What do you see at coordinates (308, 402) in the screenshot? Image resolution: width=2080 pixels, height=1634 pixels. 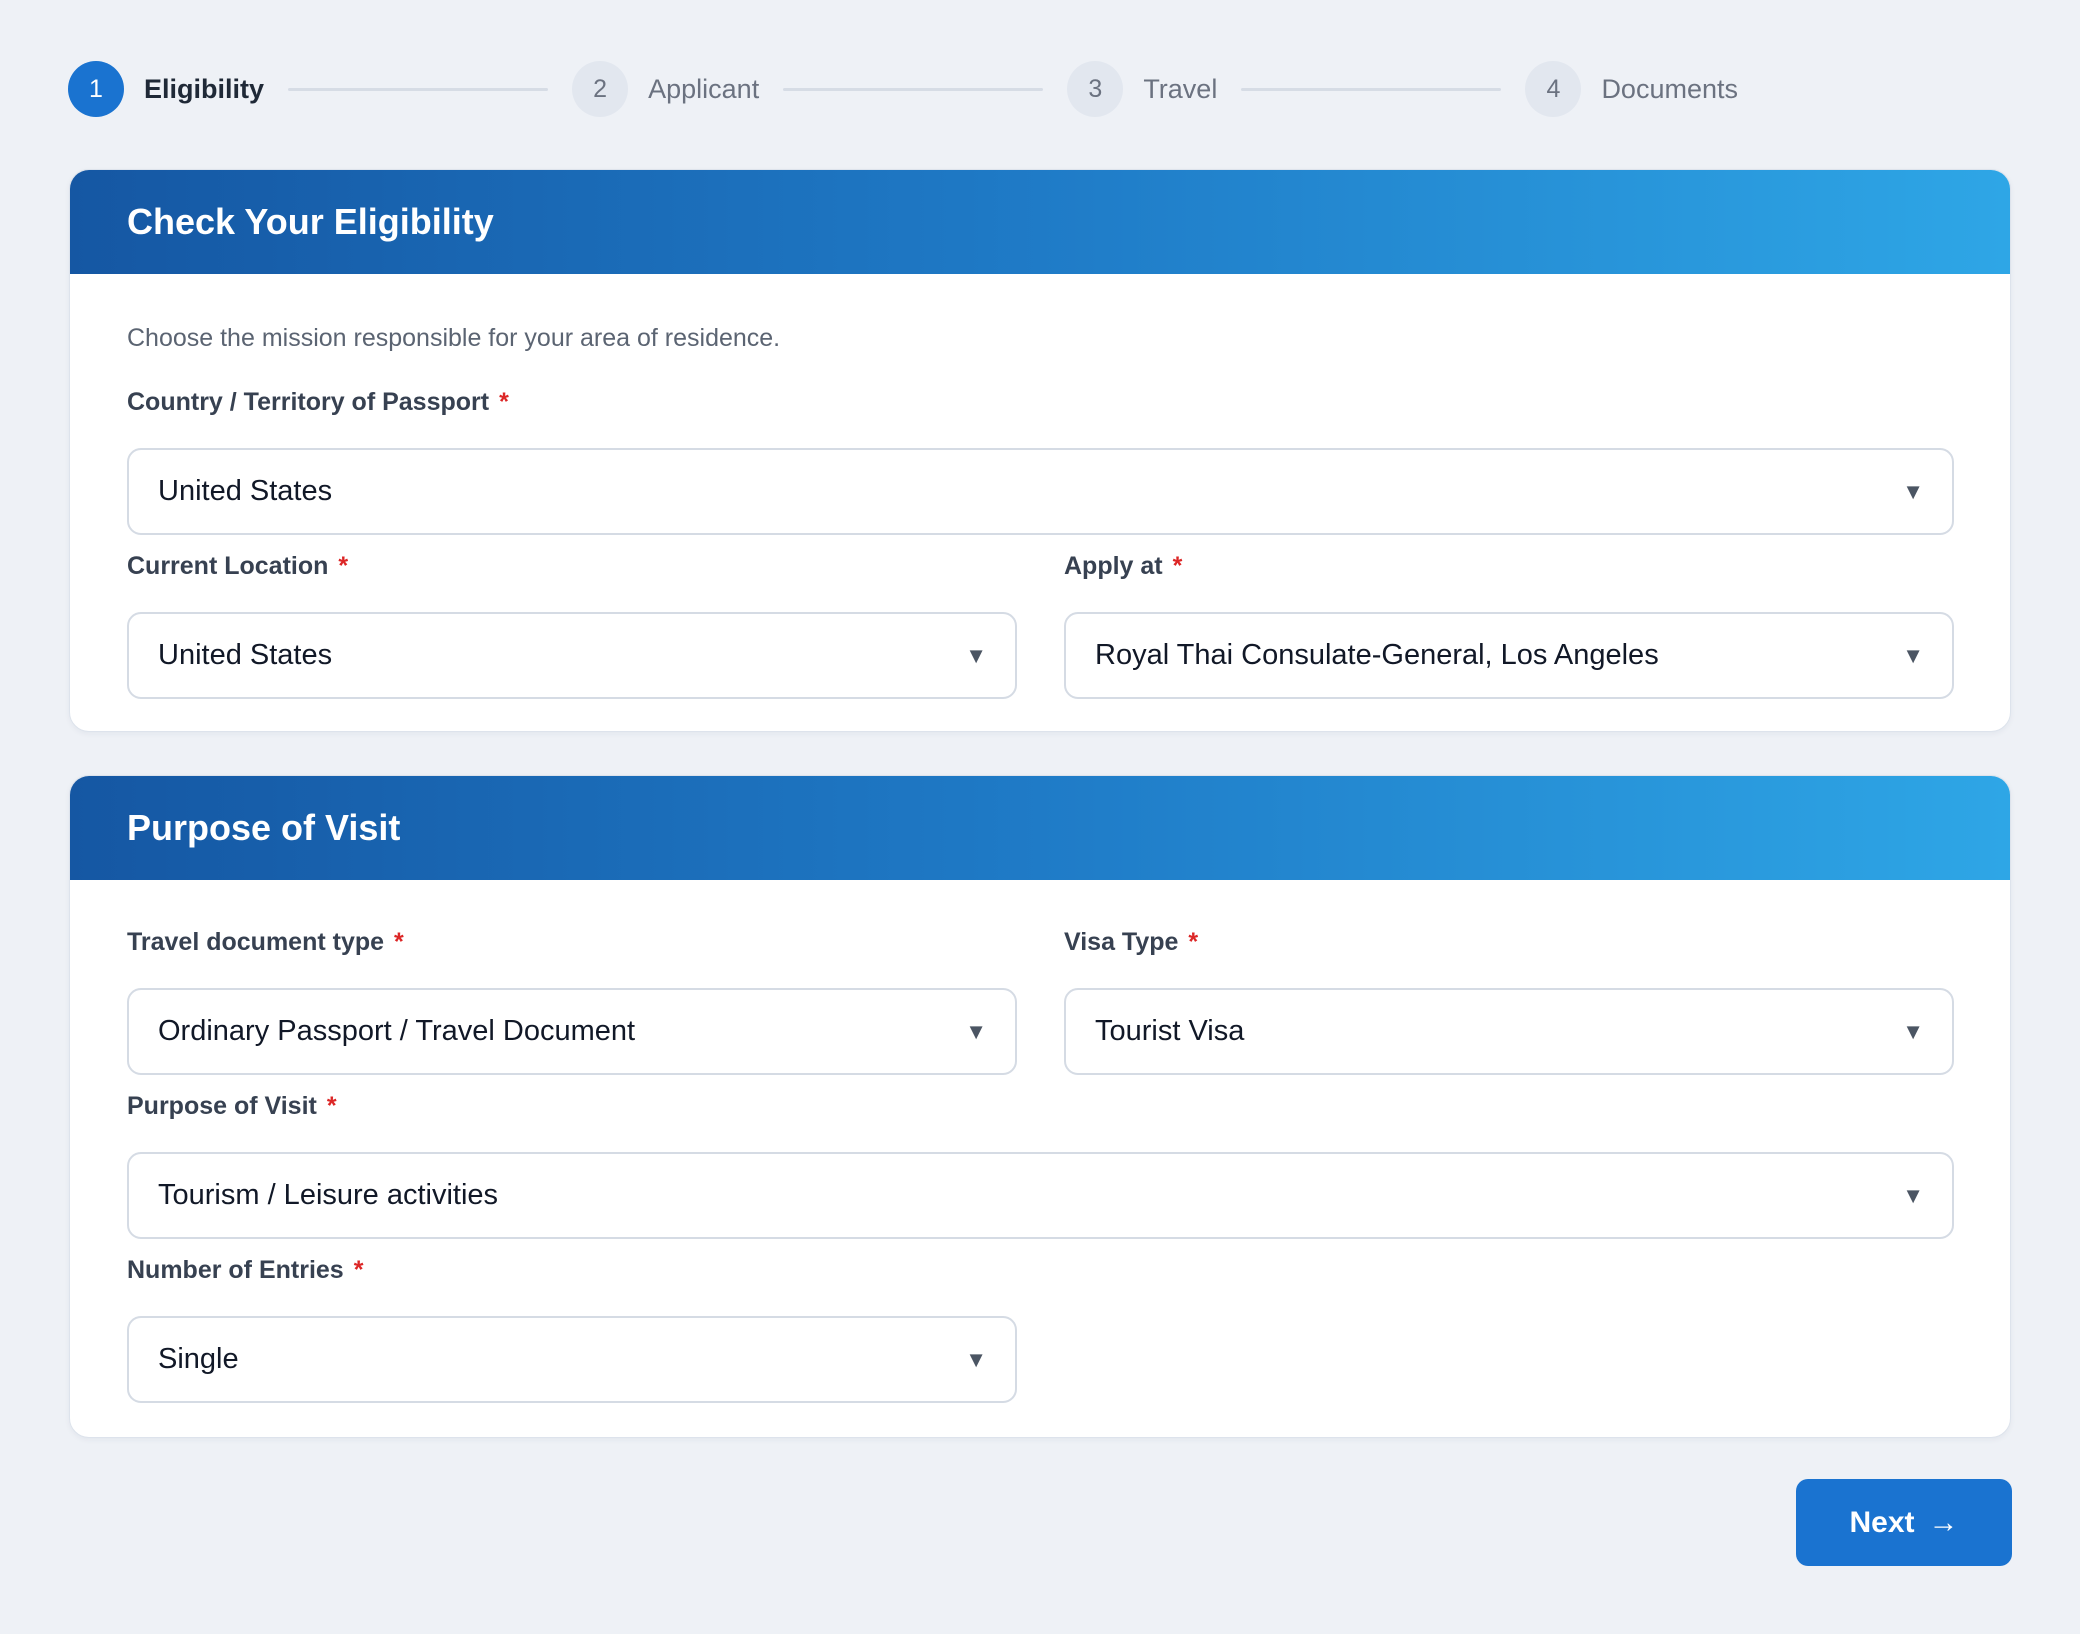 I see `passport-country-label-text: Country / Territory of Passport` at bounding box center [308, 402].